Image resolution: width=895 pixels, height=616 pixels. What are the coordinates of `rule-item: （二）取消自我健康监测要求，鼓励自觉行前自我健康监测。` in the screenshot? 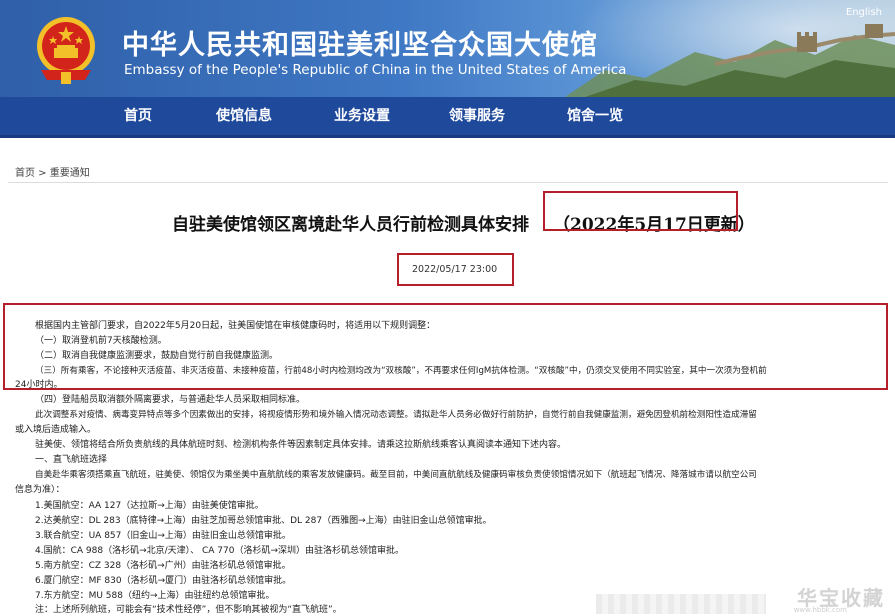 It's located at (157, 356).